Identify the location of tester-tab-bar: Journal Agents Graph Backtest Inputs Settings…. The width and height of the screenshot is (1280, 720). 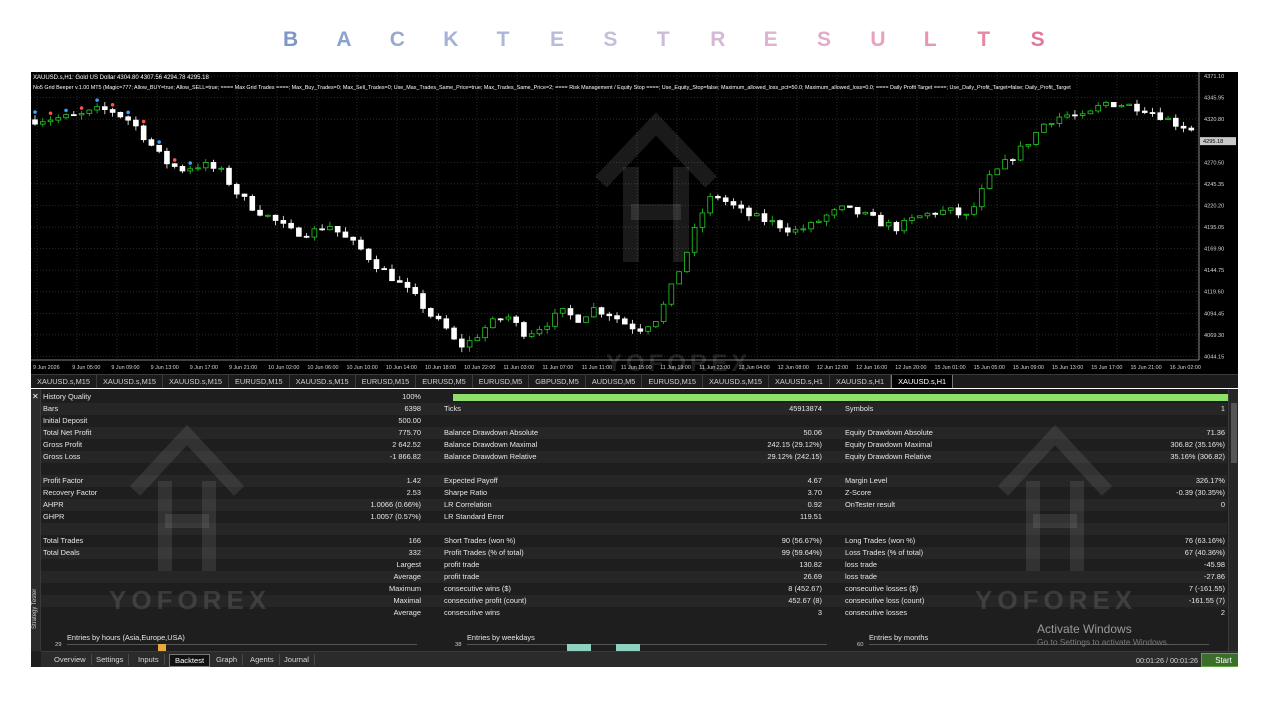
(639, 659).